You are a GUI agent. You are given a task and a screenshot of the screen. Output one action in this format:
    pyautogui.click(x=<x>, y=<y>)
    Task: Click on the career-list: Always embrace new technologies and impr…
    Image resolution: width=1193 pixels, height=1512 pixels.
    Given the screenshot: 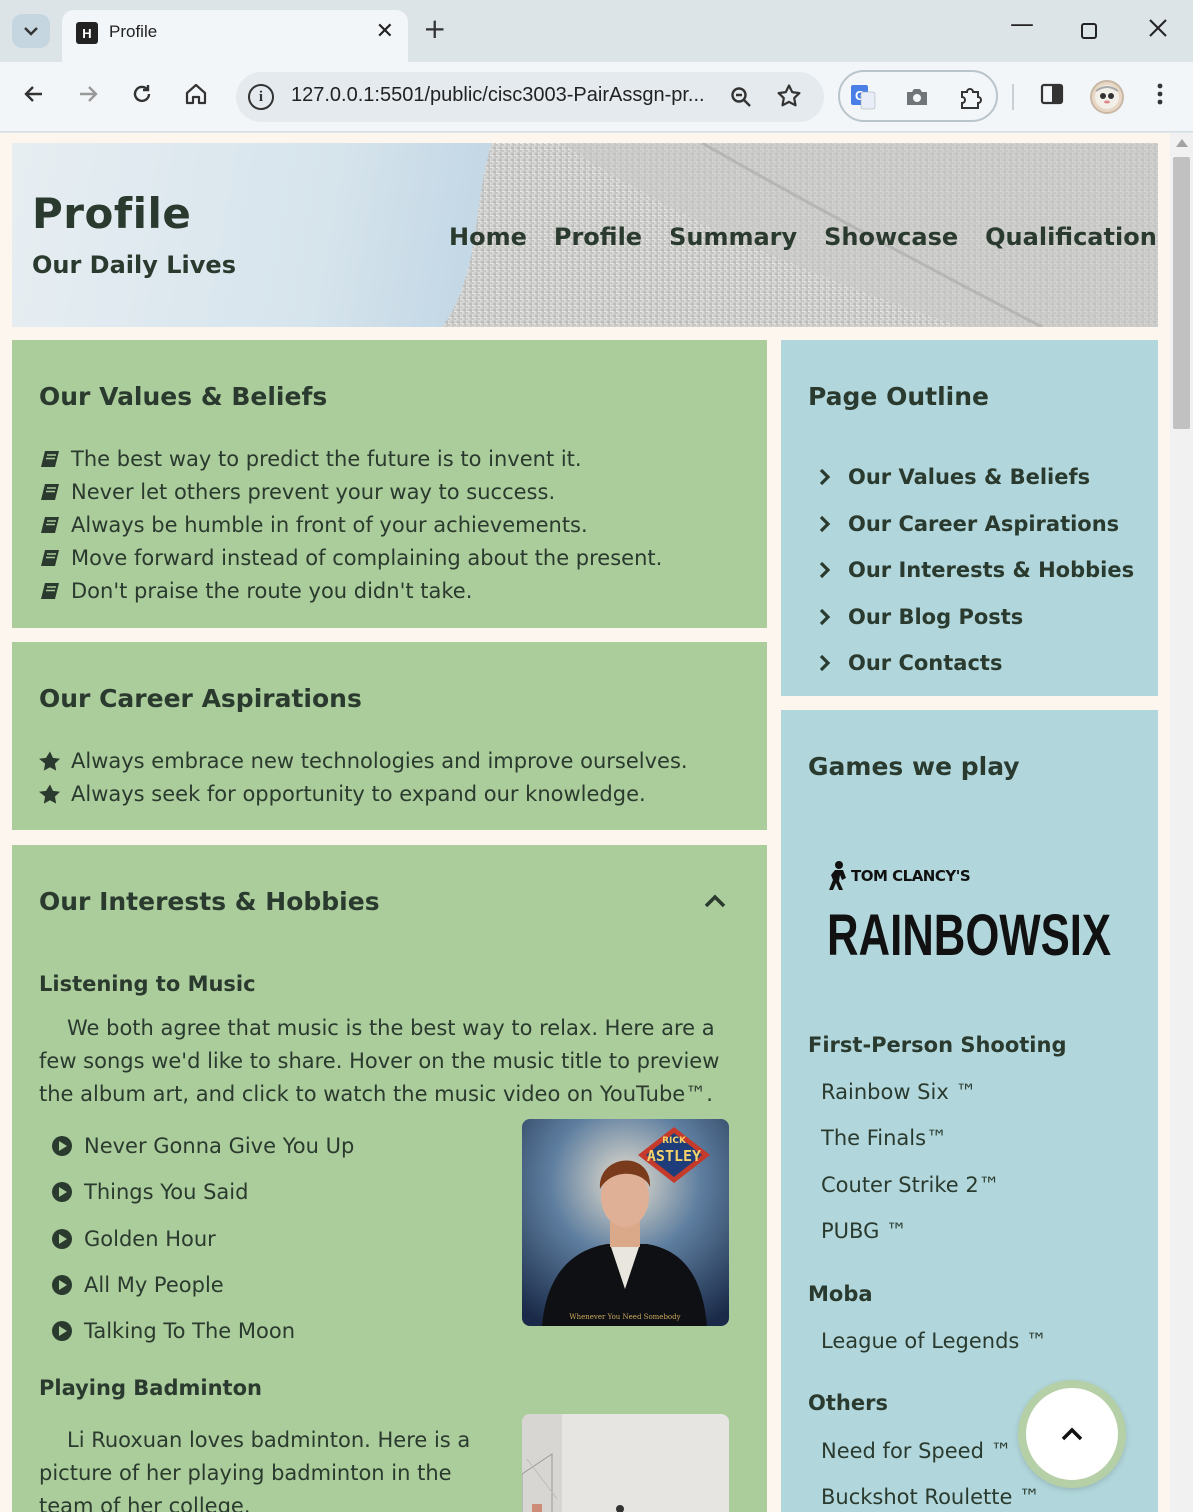 What is the action you would take?
    pyautogui.click(x=363, y=777)
    